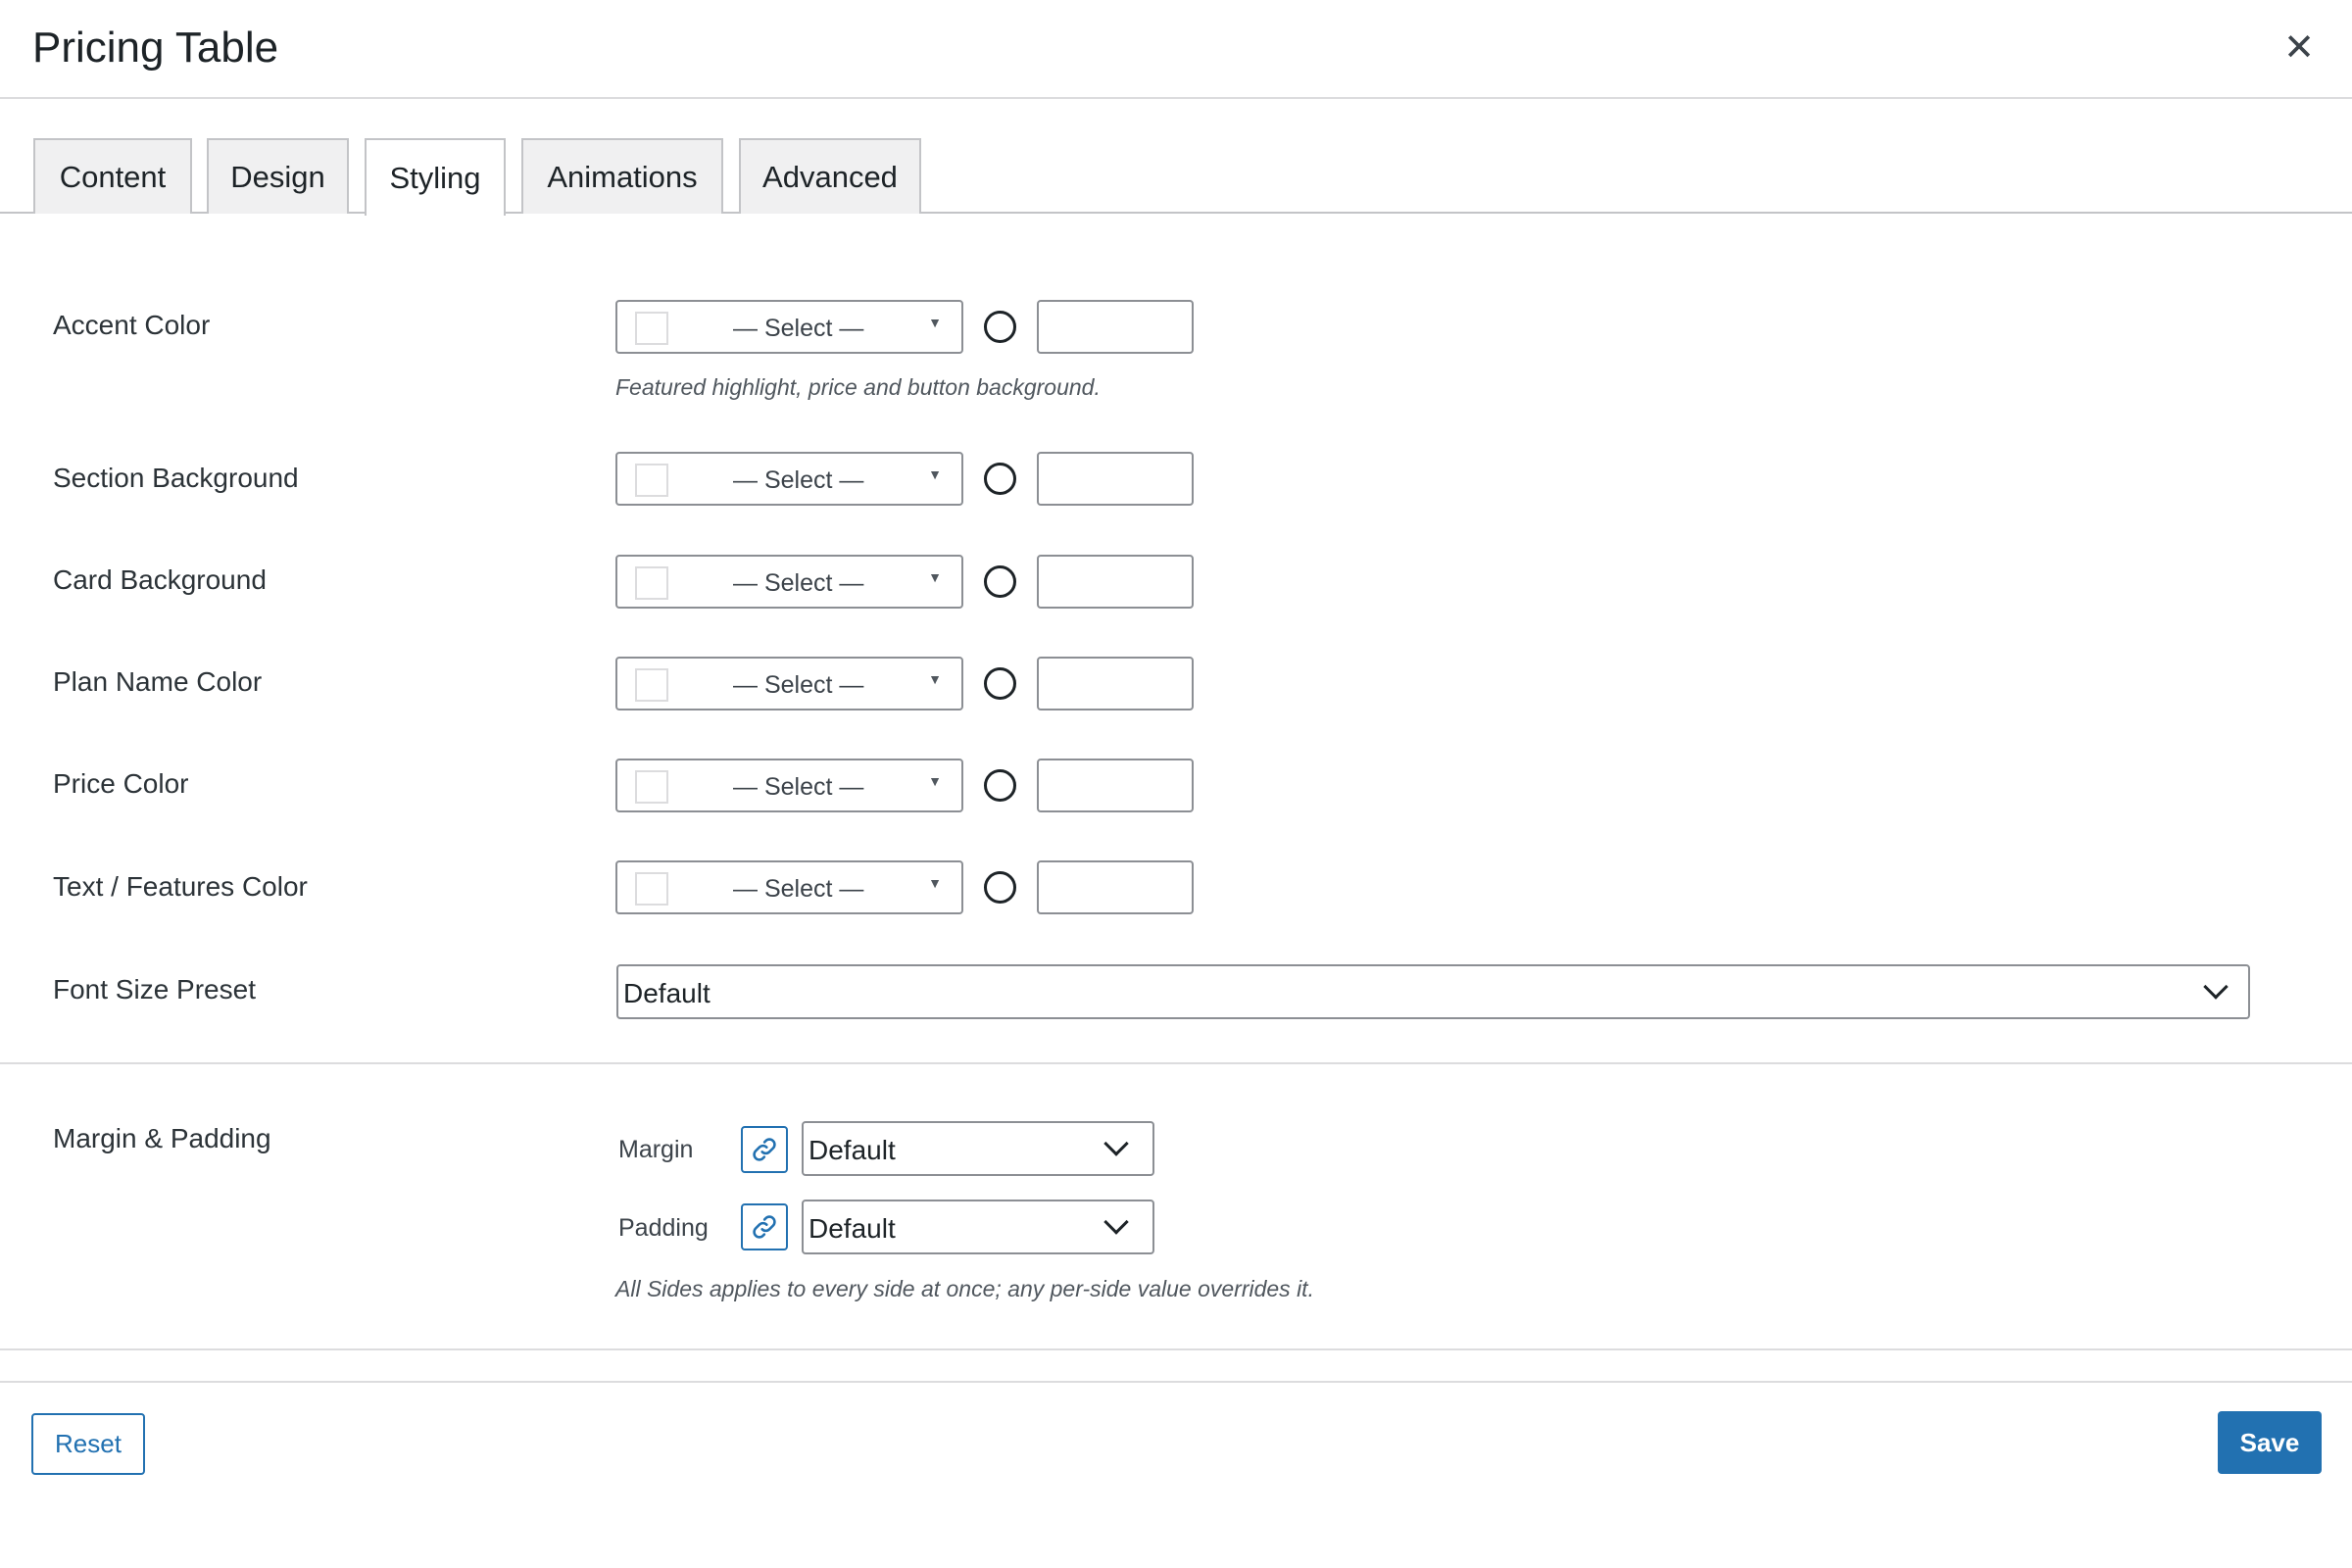 The image size is (2352, 1568). Describe the element at coordinates (112, 176) in the screenshot. I see `tab-content: Content` at that location.